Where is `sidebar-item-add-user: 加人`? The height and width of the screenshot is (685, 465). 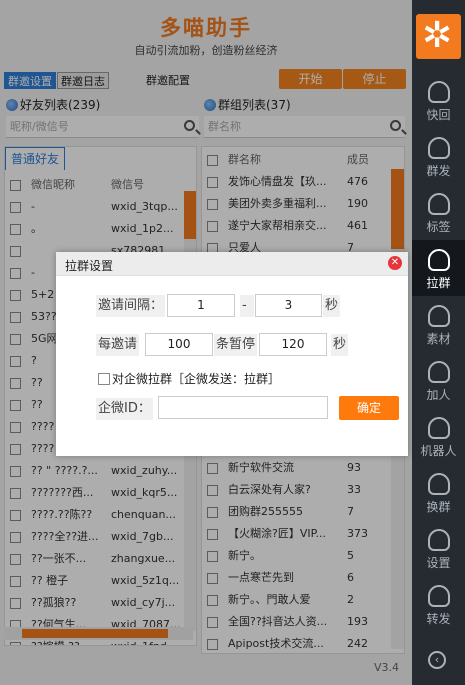
sidebar-item-add-user: 加人 is located at coordinates (438, 380).